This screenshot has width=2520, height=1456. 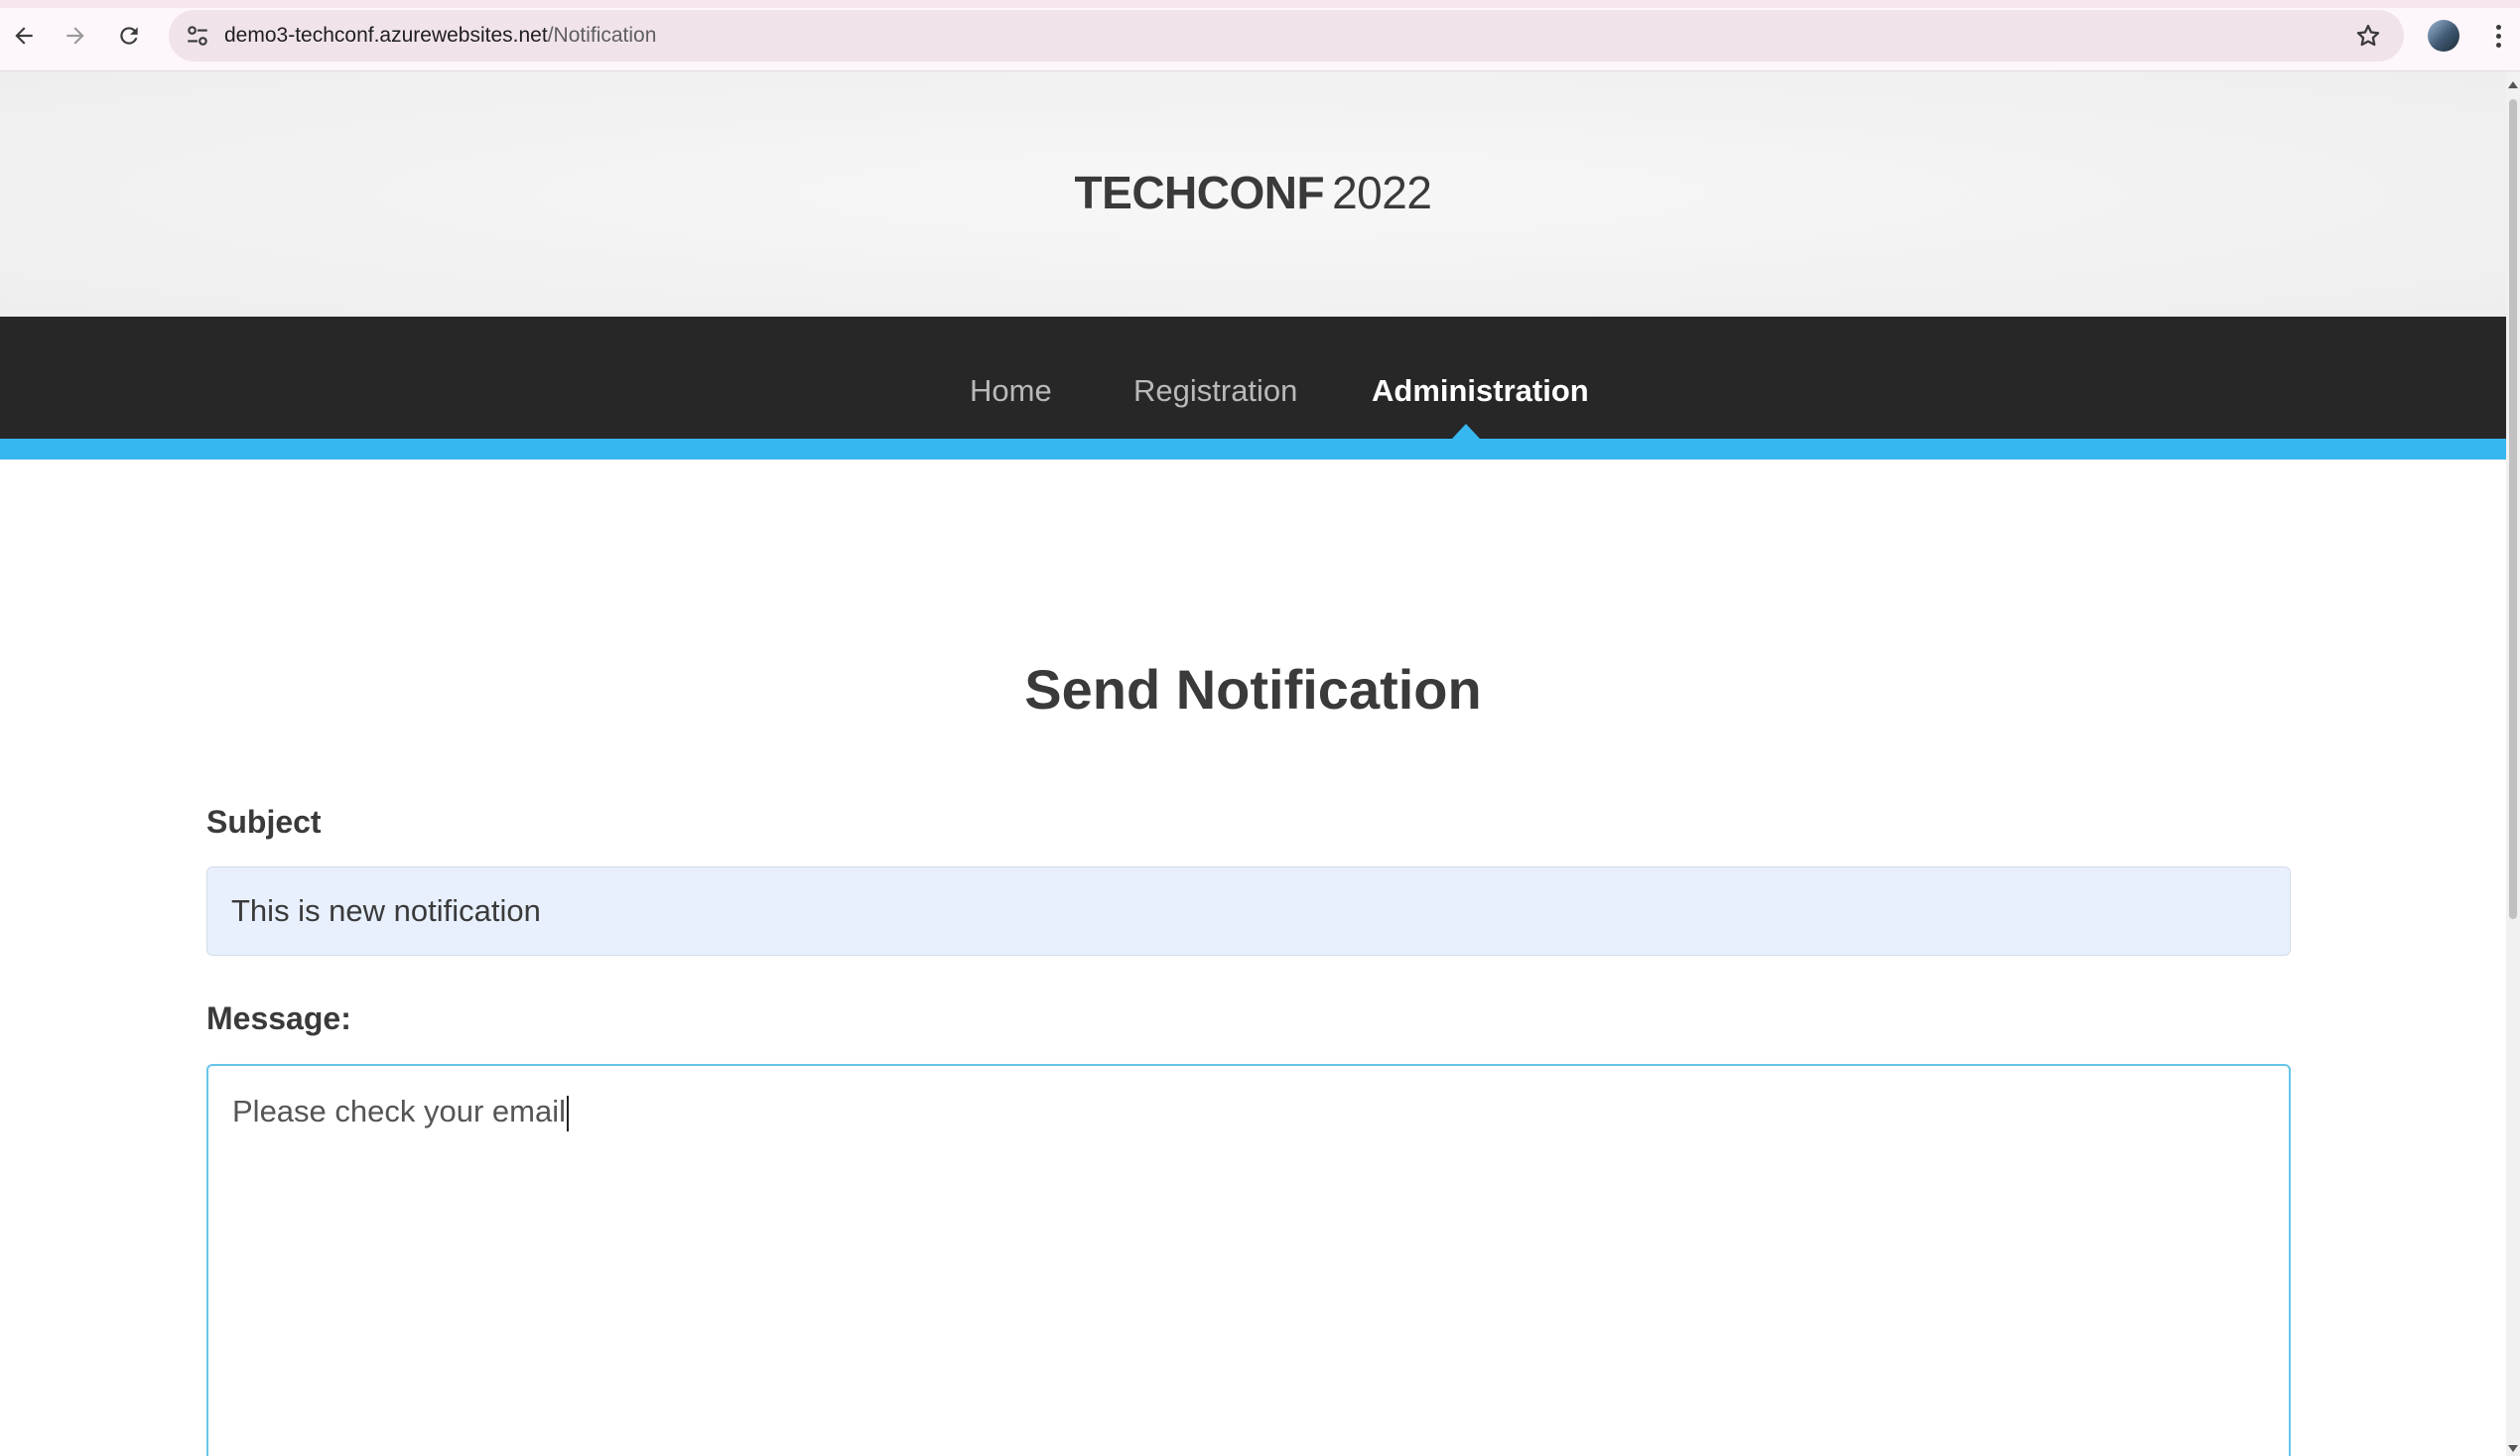 What do you see at coordinates (1199, 192) in the screenshot?
I see `brand-name: TECHCONF` at bounding box center [1199, 192].